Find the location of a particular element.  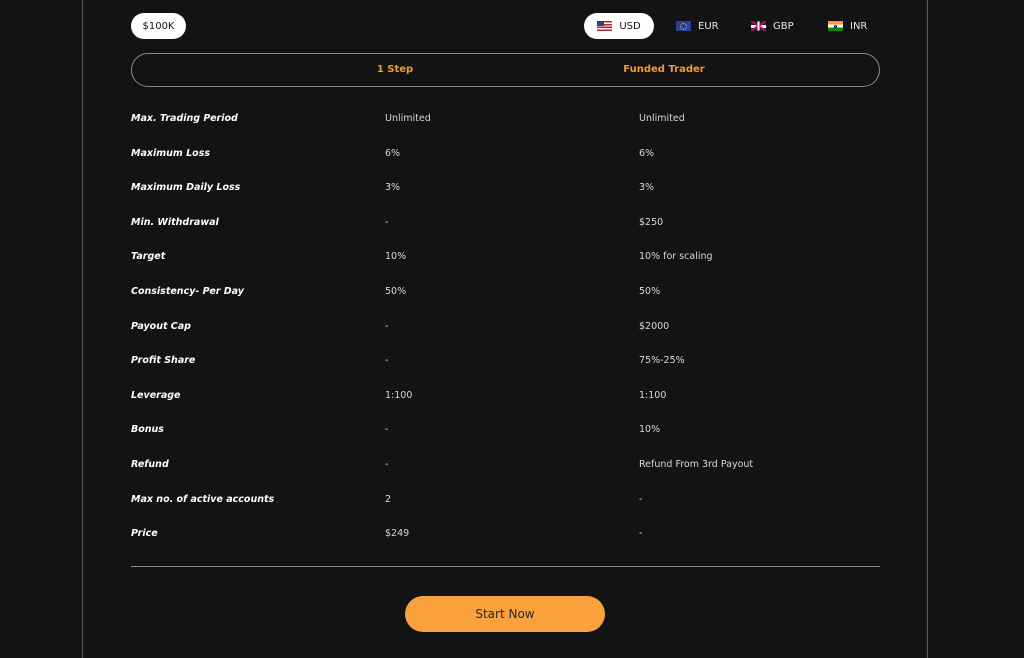

currency-eur-button: EUR is located at coordinates (697, 26).